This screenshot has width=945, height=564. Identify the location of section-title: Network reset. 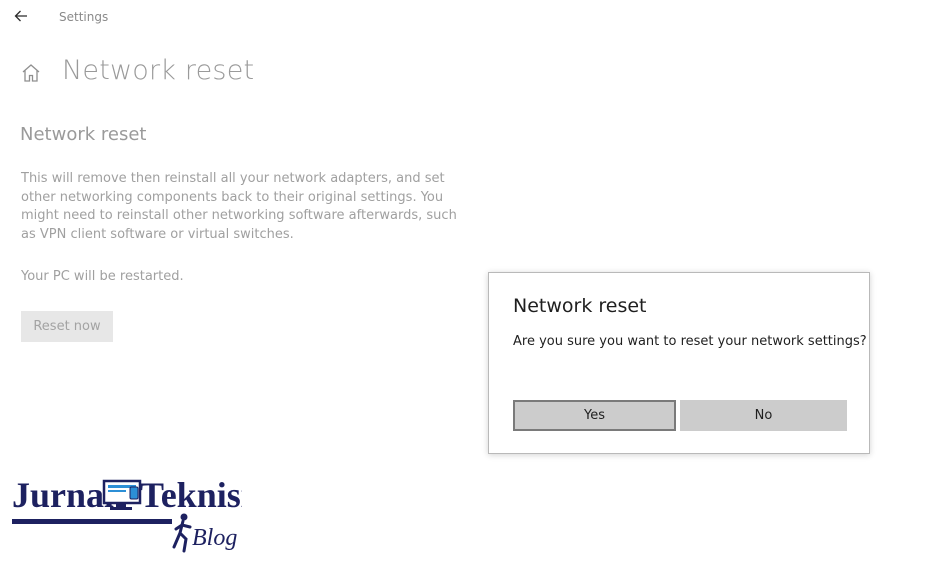
(83, 134).